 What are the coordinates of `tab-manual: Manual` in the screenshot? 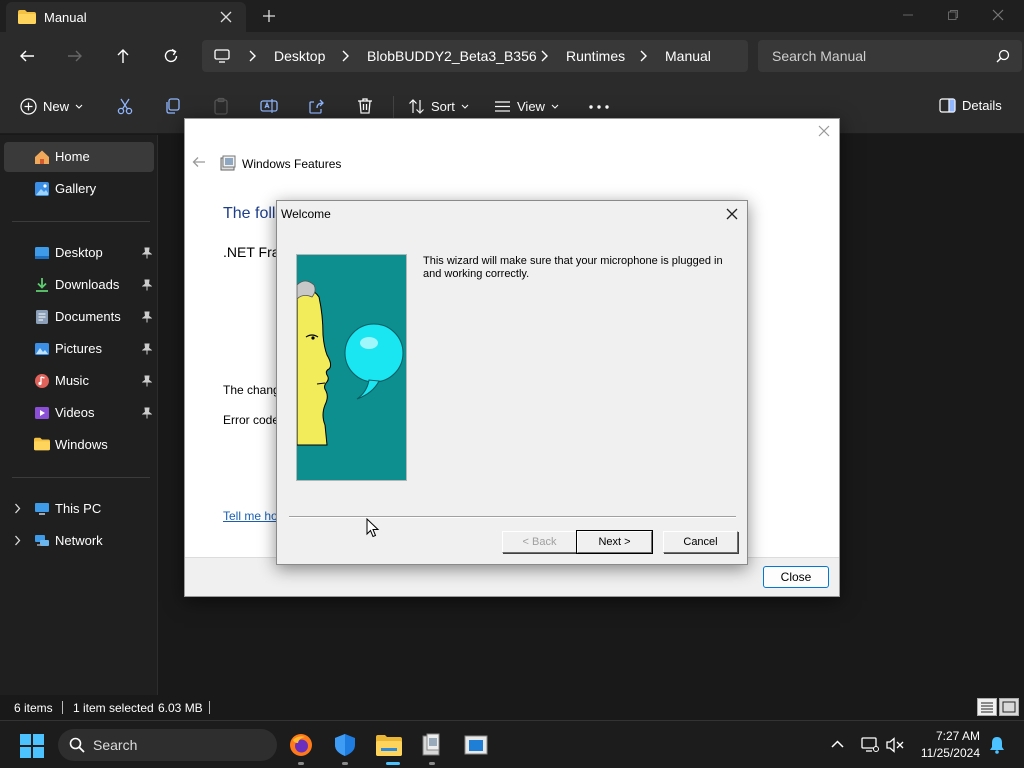 It's located at (126, 17).